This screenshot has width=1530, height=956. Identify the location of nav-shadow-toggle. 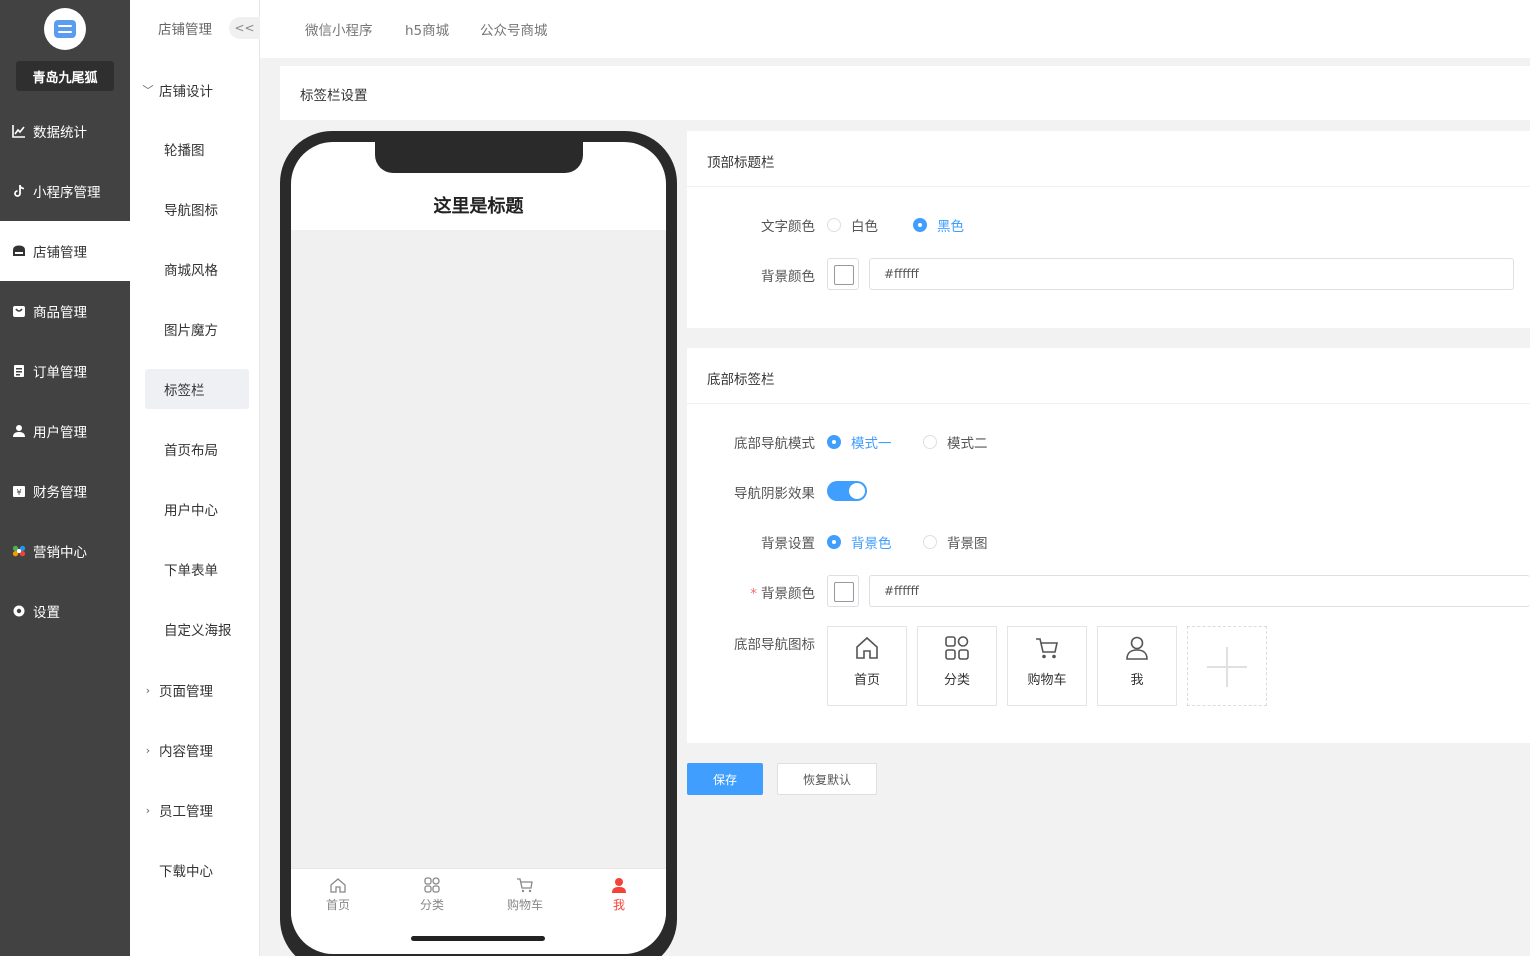
(847, 491).